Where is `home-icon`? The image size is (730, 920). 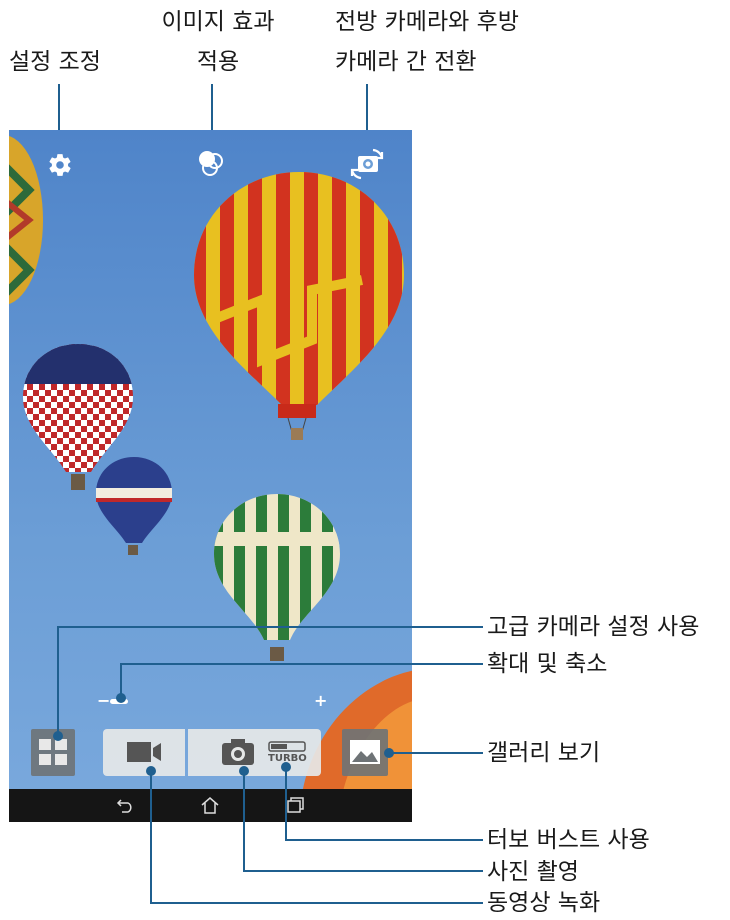 home-icon is located at coordinates (210, 805).